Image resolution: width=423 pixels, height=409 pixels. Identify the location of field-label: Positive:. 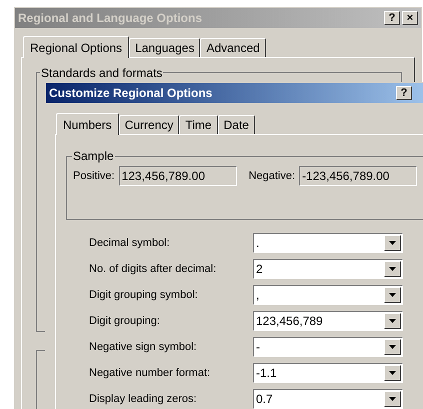
(94, 176).